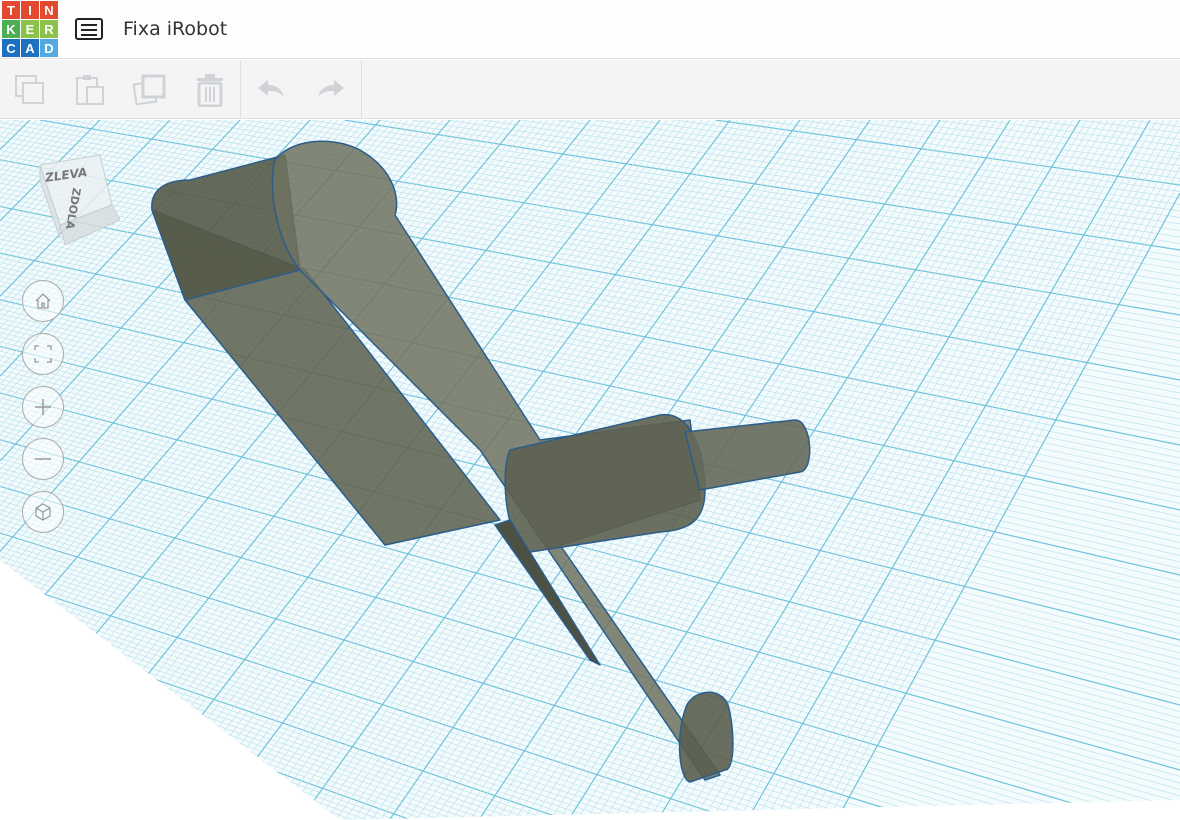 The width and height of the screenshot is (1180, 820). I want to click on zoom-out-button, so click(43, 459).